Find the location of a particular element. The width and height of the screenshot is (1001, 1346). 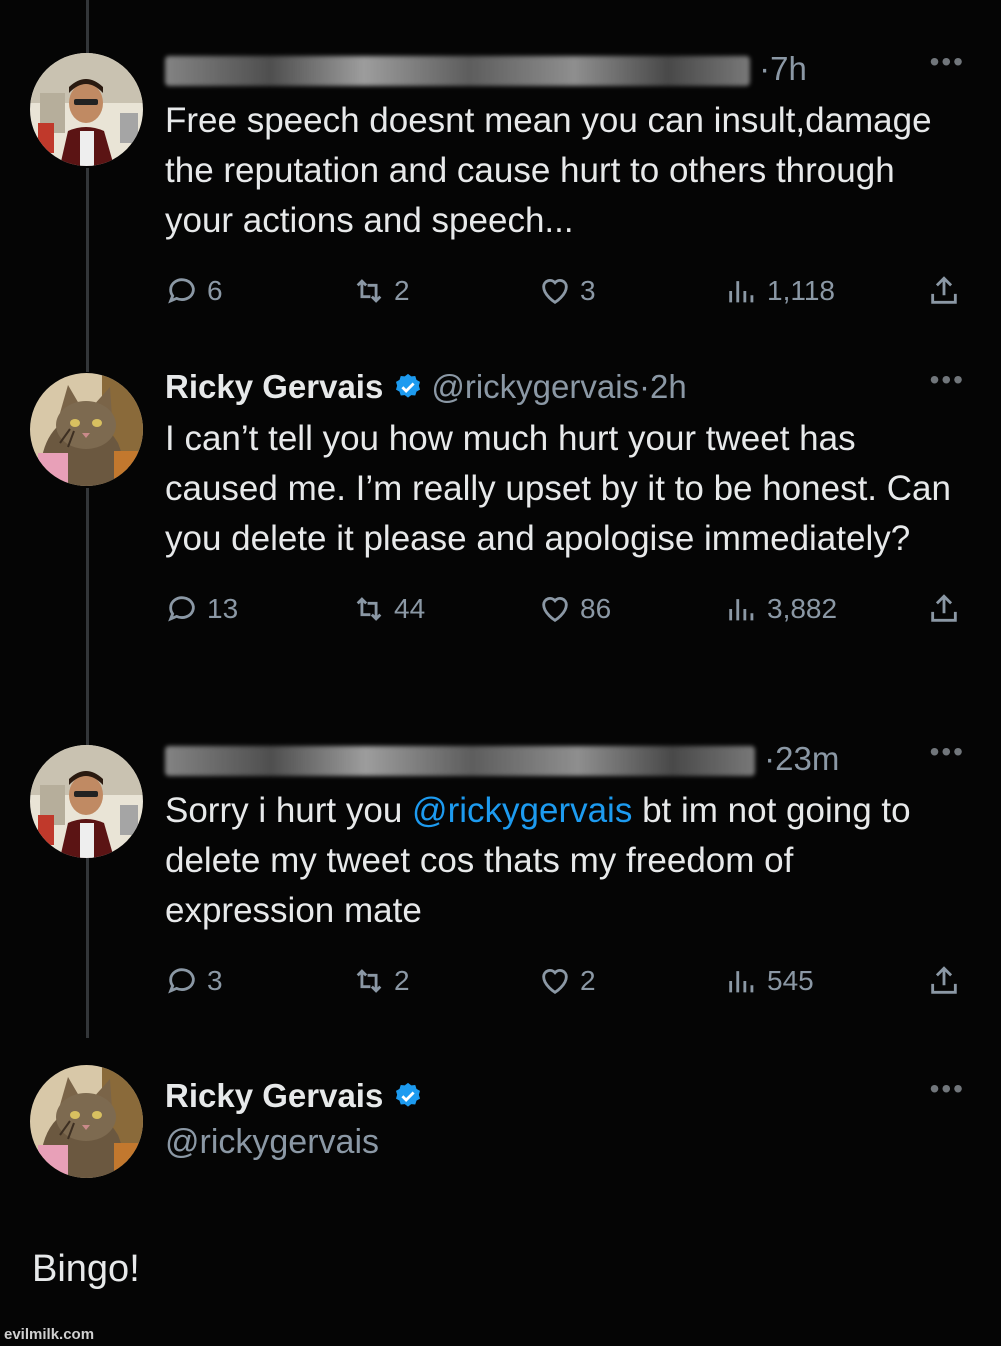

reply-button: 6 is located at coordinates (194, 291).